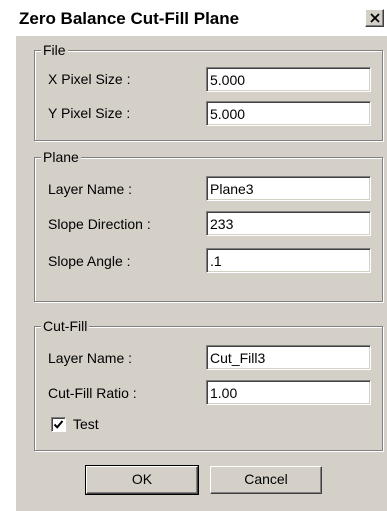 Image resolution: width=387 pixels, height=511 pixels. I want to click on cut-fill-ratio-field, so click(288, 392).